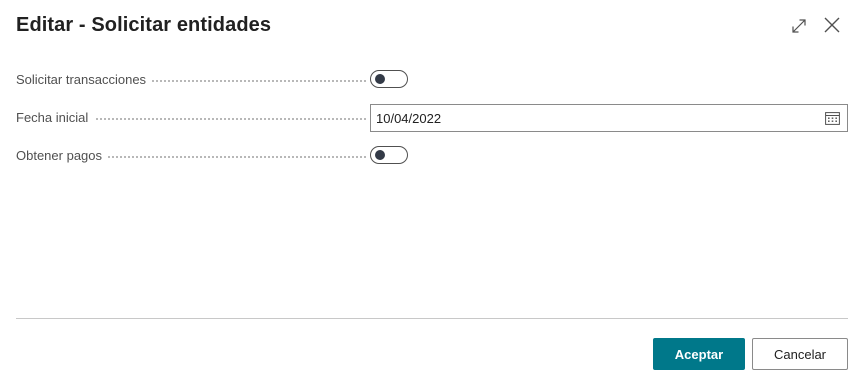 Image resolution: width=866 pixels, height=390 pixels. I want to click on field-label-solicitar-transacciones: Solicitar transacciones, so click(84, 79).